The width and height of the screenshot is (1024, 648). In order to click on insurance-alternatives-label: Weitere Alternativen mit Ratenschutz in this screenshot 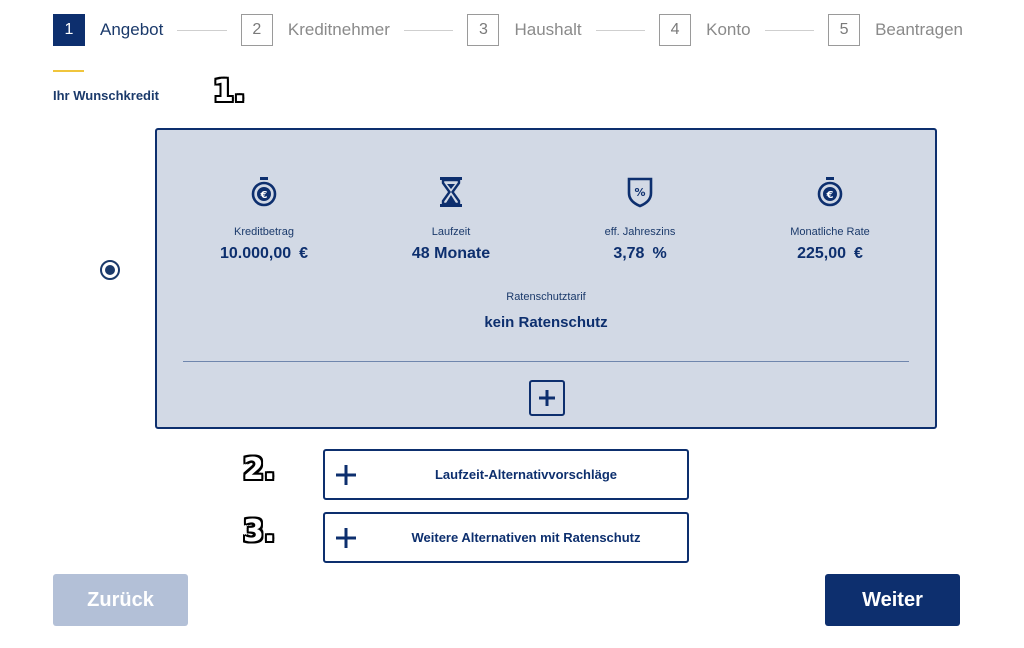, I will do `click(526, 537)`.